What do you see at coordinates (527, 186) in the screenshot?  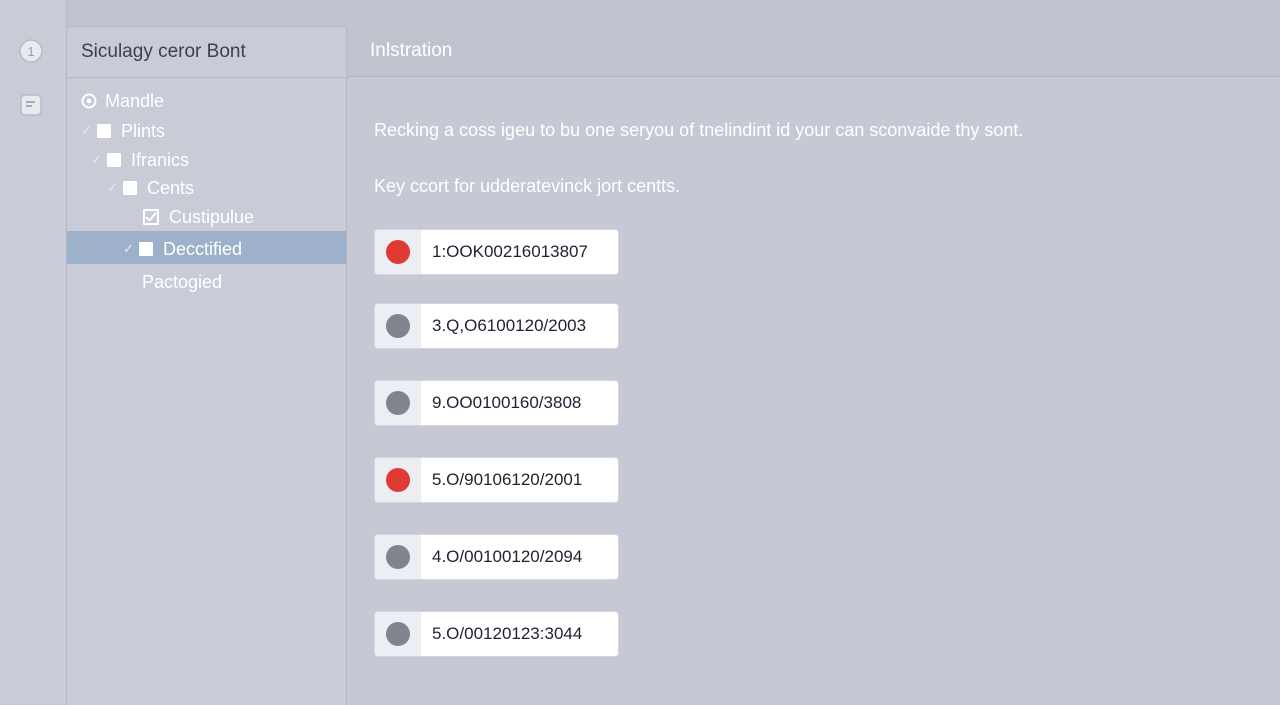 I see `subheading-text: Key ccort for udderatevinck jort centts.` at bounding box center [527, 186].